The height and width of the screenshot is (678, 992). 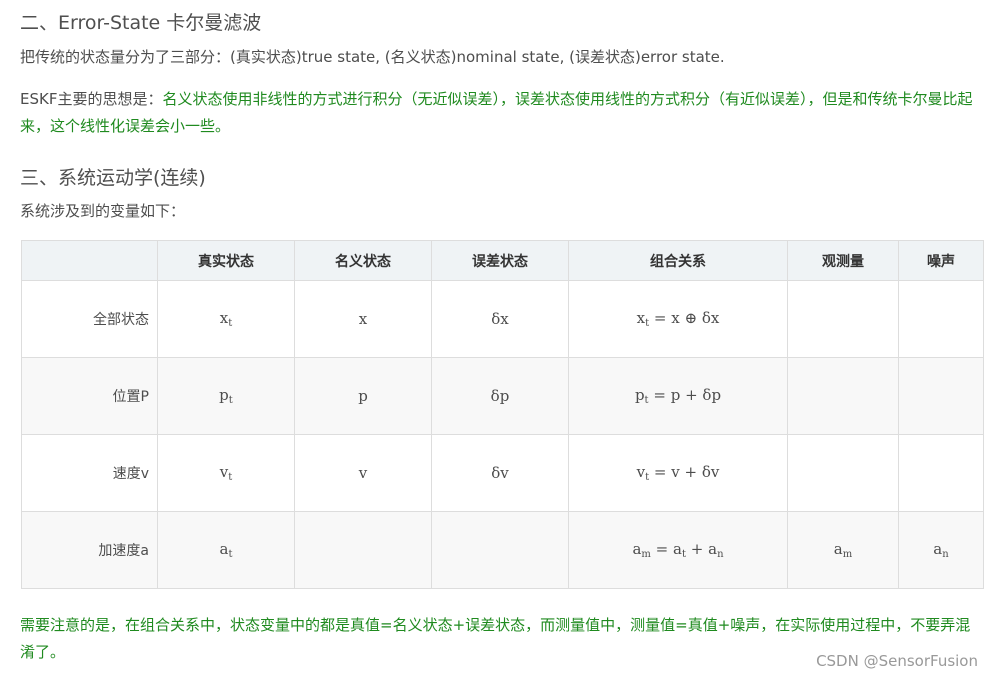 I want to click on header-error-state: 误差状态, so click(x=500, y=260).